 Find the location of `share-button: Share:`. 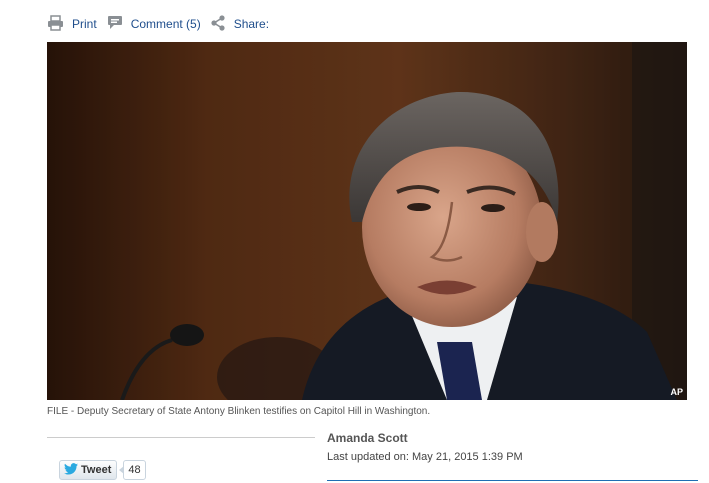

share-button: Share: is located at coordinates (240, 24).